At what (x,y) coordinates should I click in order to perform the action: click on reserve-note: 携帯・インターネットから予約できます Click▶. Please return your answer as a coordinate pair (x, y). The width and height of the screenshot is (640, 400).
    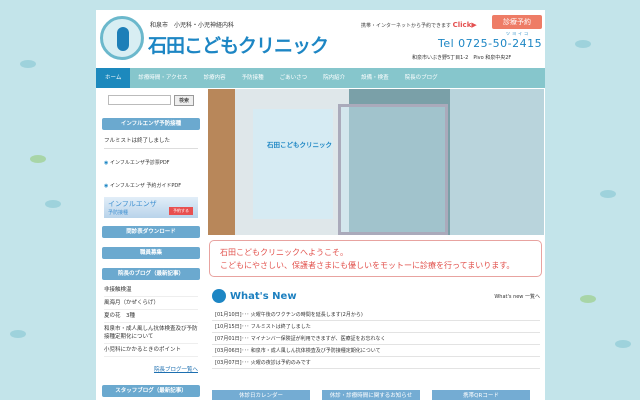
    Looking at the image, I should click on (419, 25).